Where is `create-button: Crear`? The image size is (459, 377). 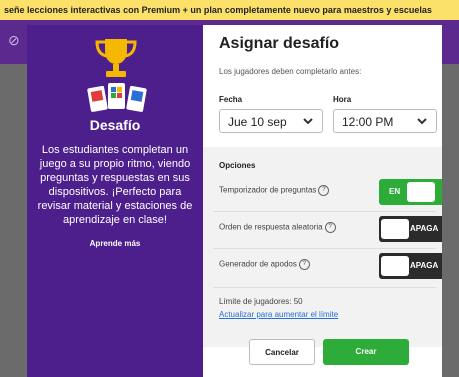 create-button: Crear is located at coordinates (366, 352).